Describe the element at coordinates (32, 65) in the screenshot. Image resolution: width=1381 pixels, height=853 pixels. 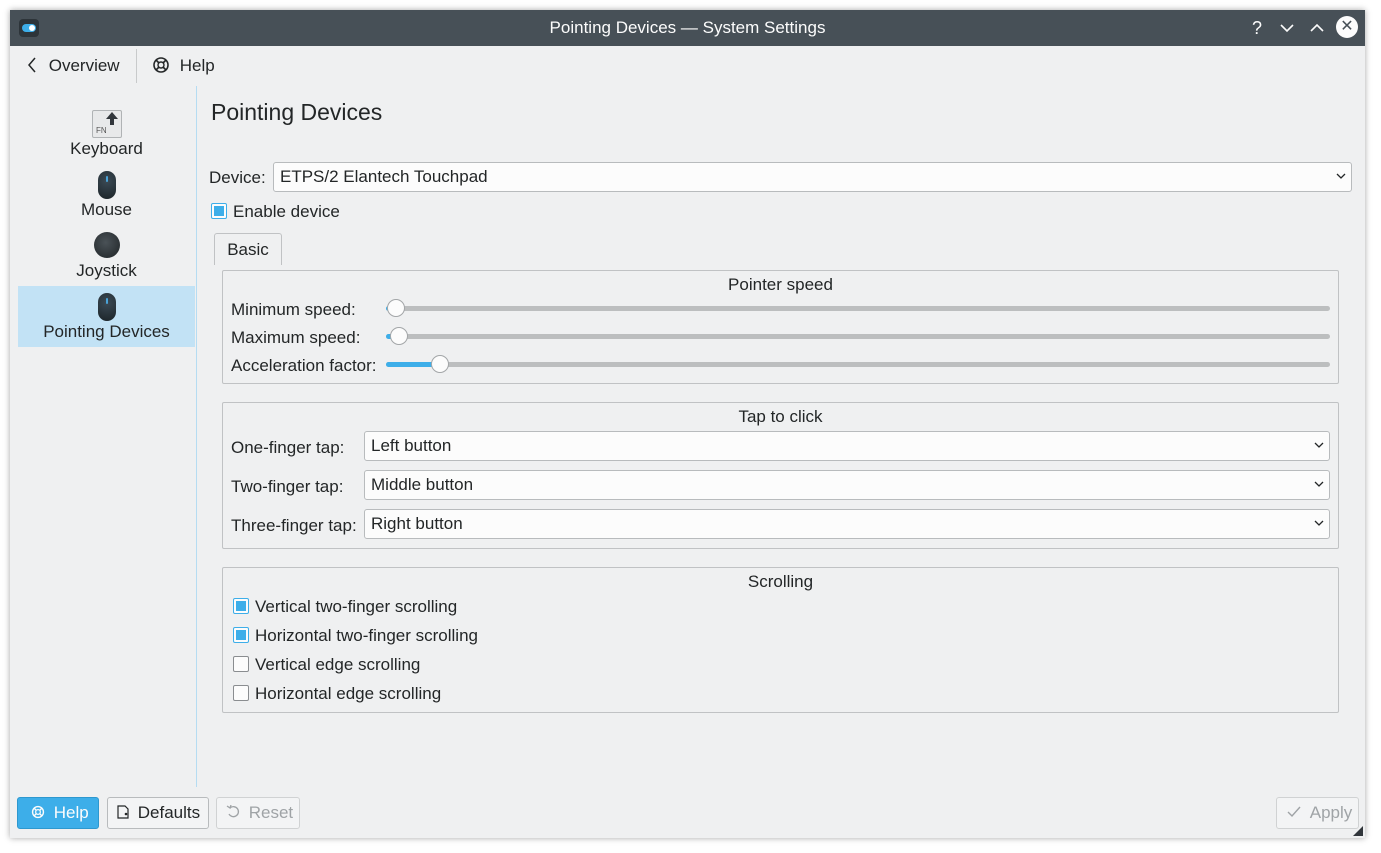
I see `chevron-left-icon` at that location.